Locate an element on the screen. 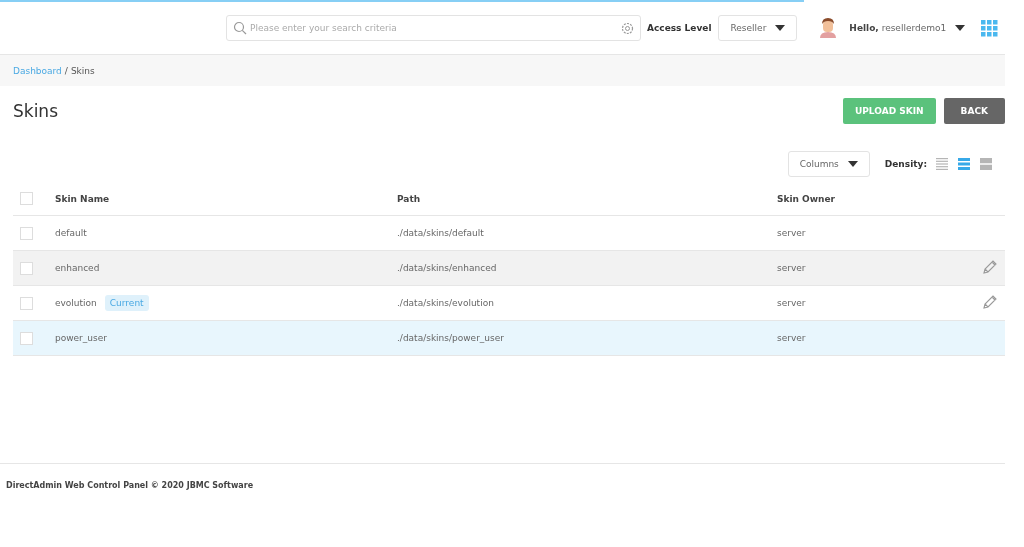 This screenshot has width=1024, height=547. column-header: Skin Owner is located at coordinates (806, 198).